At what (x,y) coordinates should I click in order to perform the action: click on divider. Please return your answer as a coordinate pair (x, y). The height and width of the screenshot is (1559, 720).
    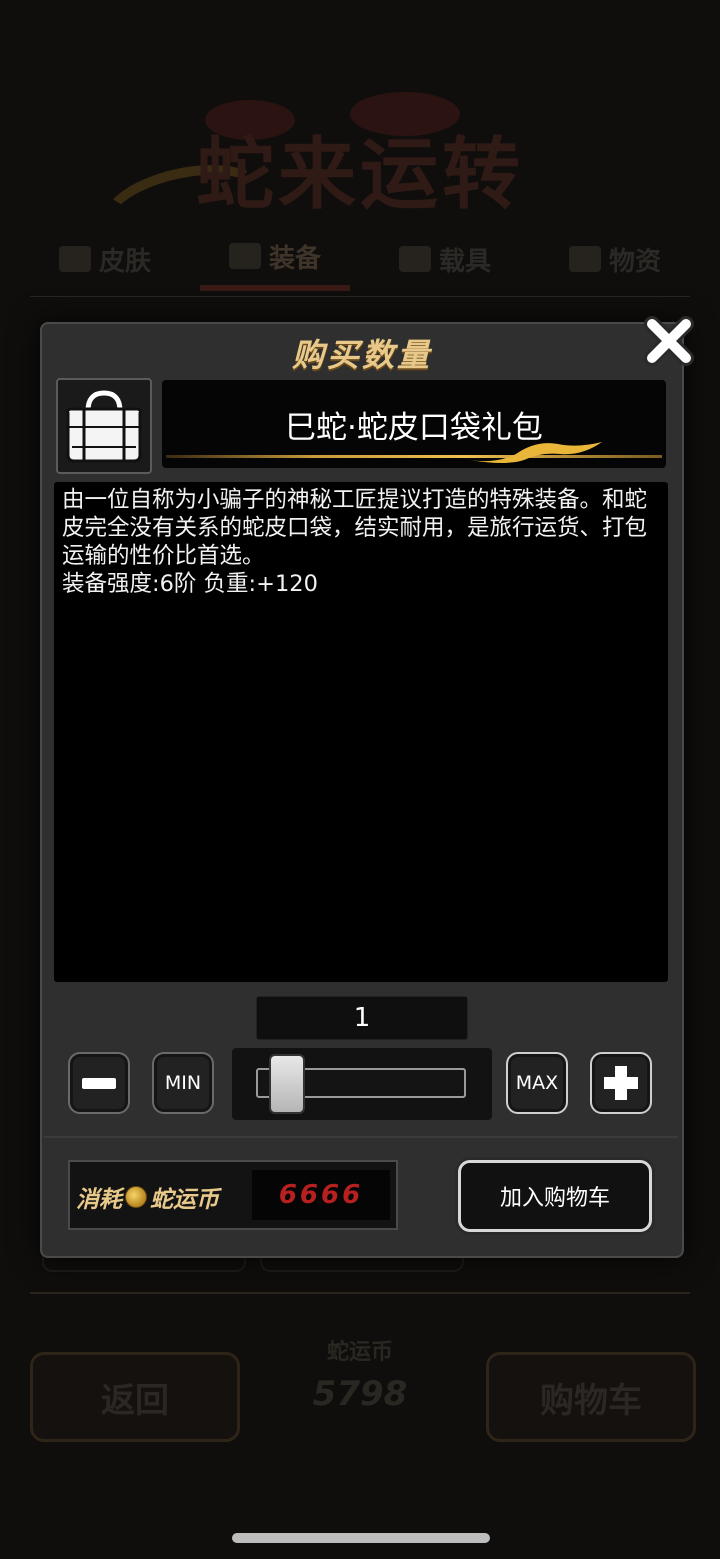
    Looking at the image, I should click on (361, 1137).